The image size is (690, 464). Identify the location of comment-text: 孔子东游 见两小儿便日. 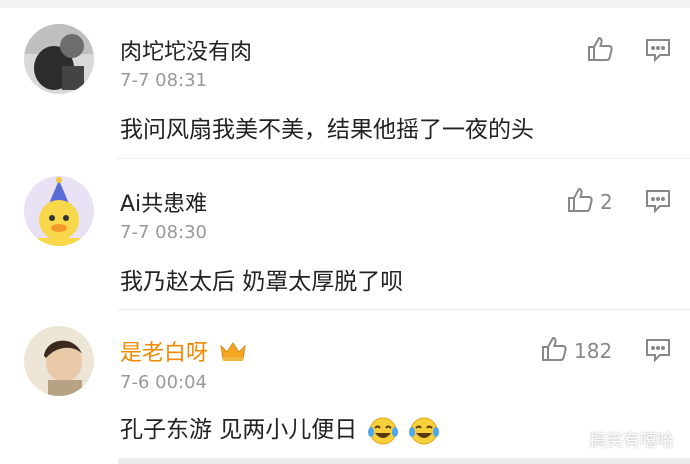
(280, 428).